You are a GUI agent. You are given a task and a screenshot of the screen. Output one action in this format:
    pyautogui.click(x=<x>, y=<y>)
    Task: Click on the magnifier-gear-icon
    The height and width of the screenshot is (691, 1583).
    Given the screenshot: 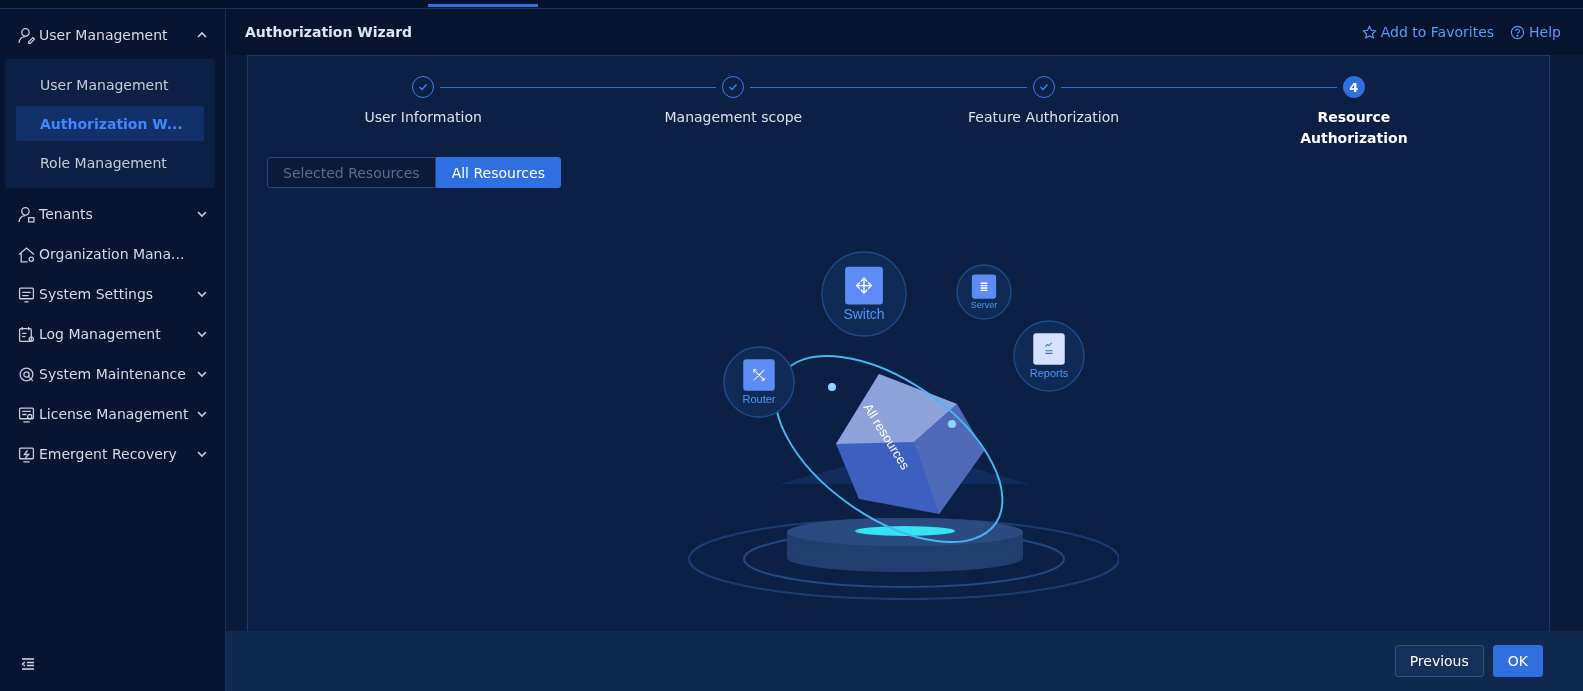 What is the action you would take?
    pyautogui.click(x=26, y=374)
    